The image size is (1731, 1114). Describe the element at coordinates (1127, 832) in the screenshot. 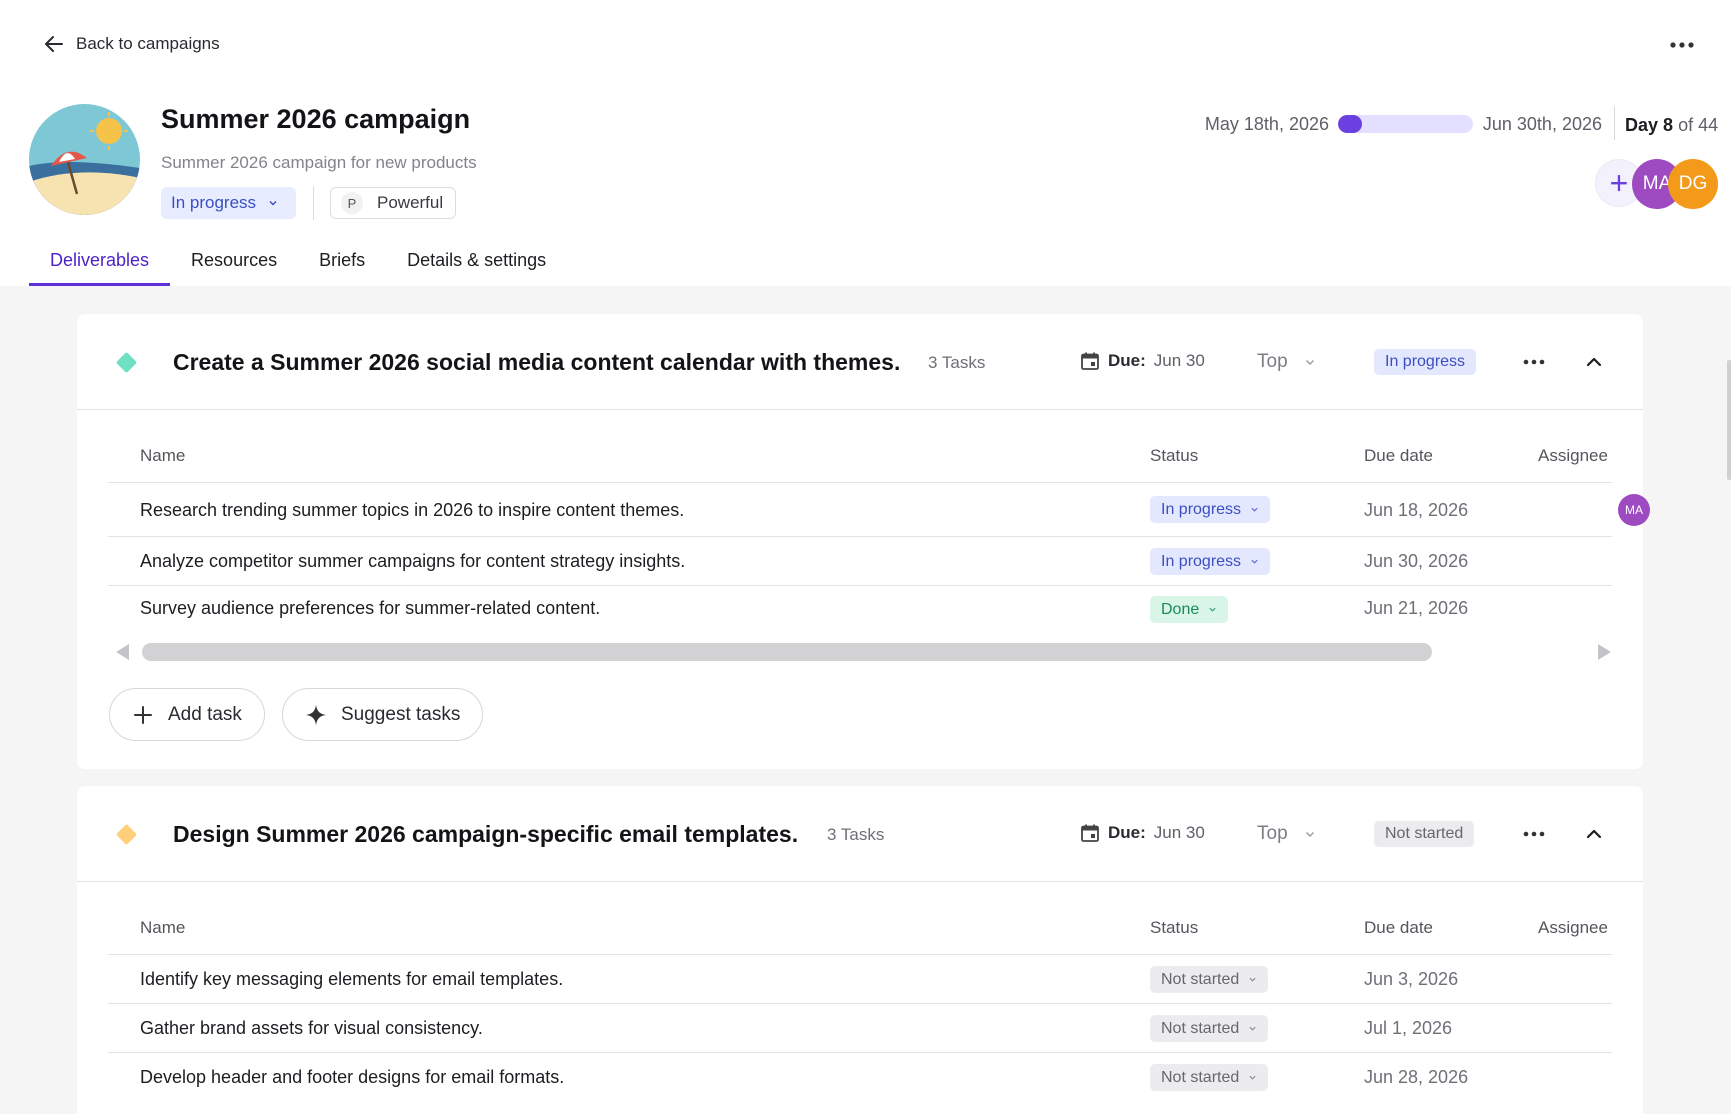

I see `due-label: Due:` at that location.